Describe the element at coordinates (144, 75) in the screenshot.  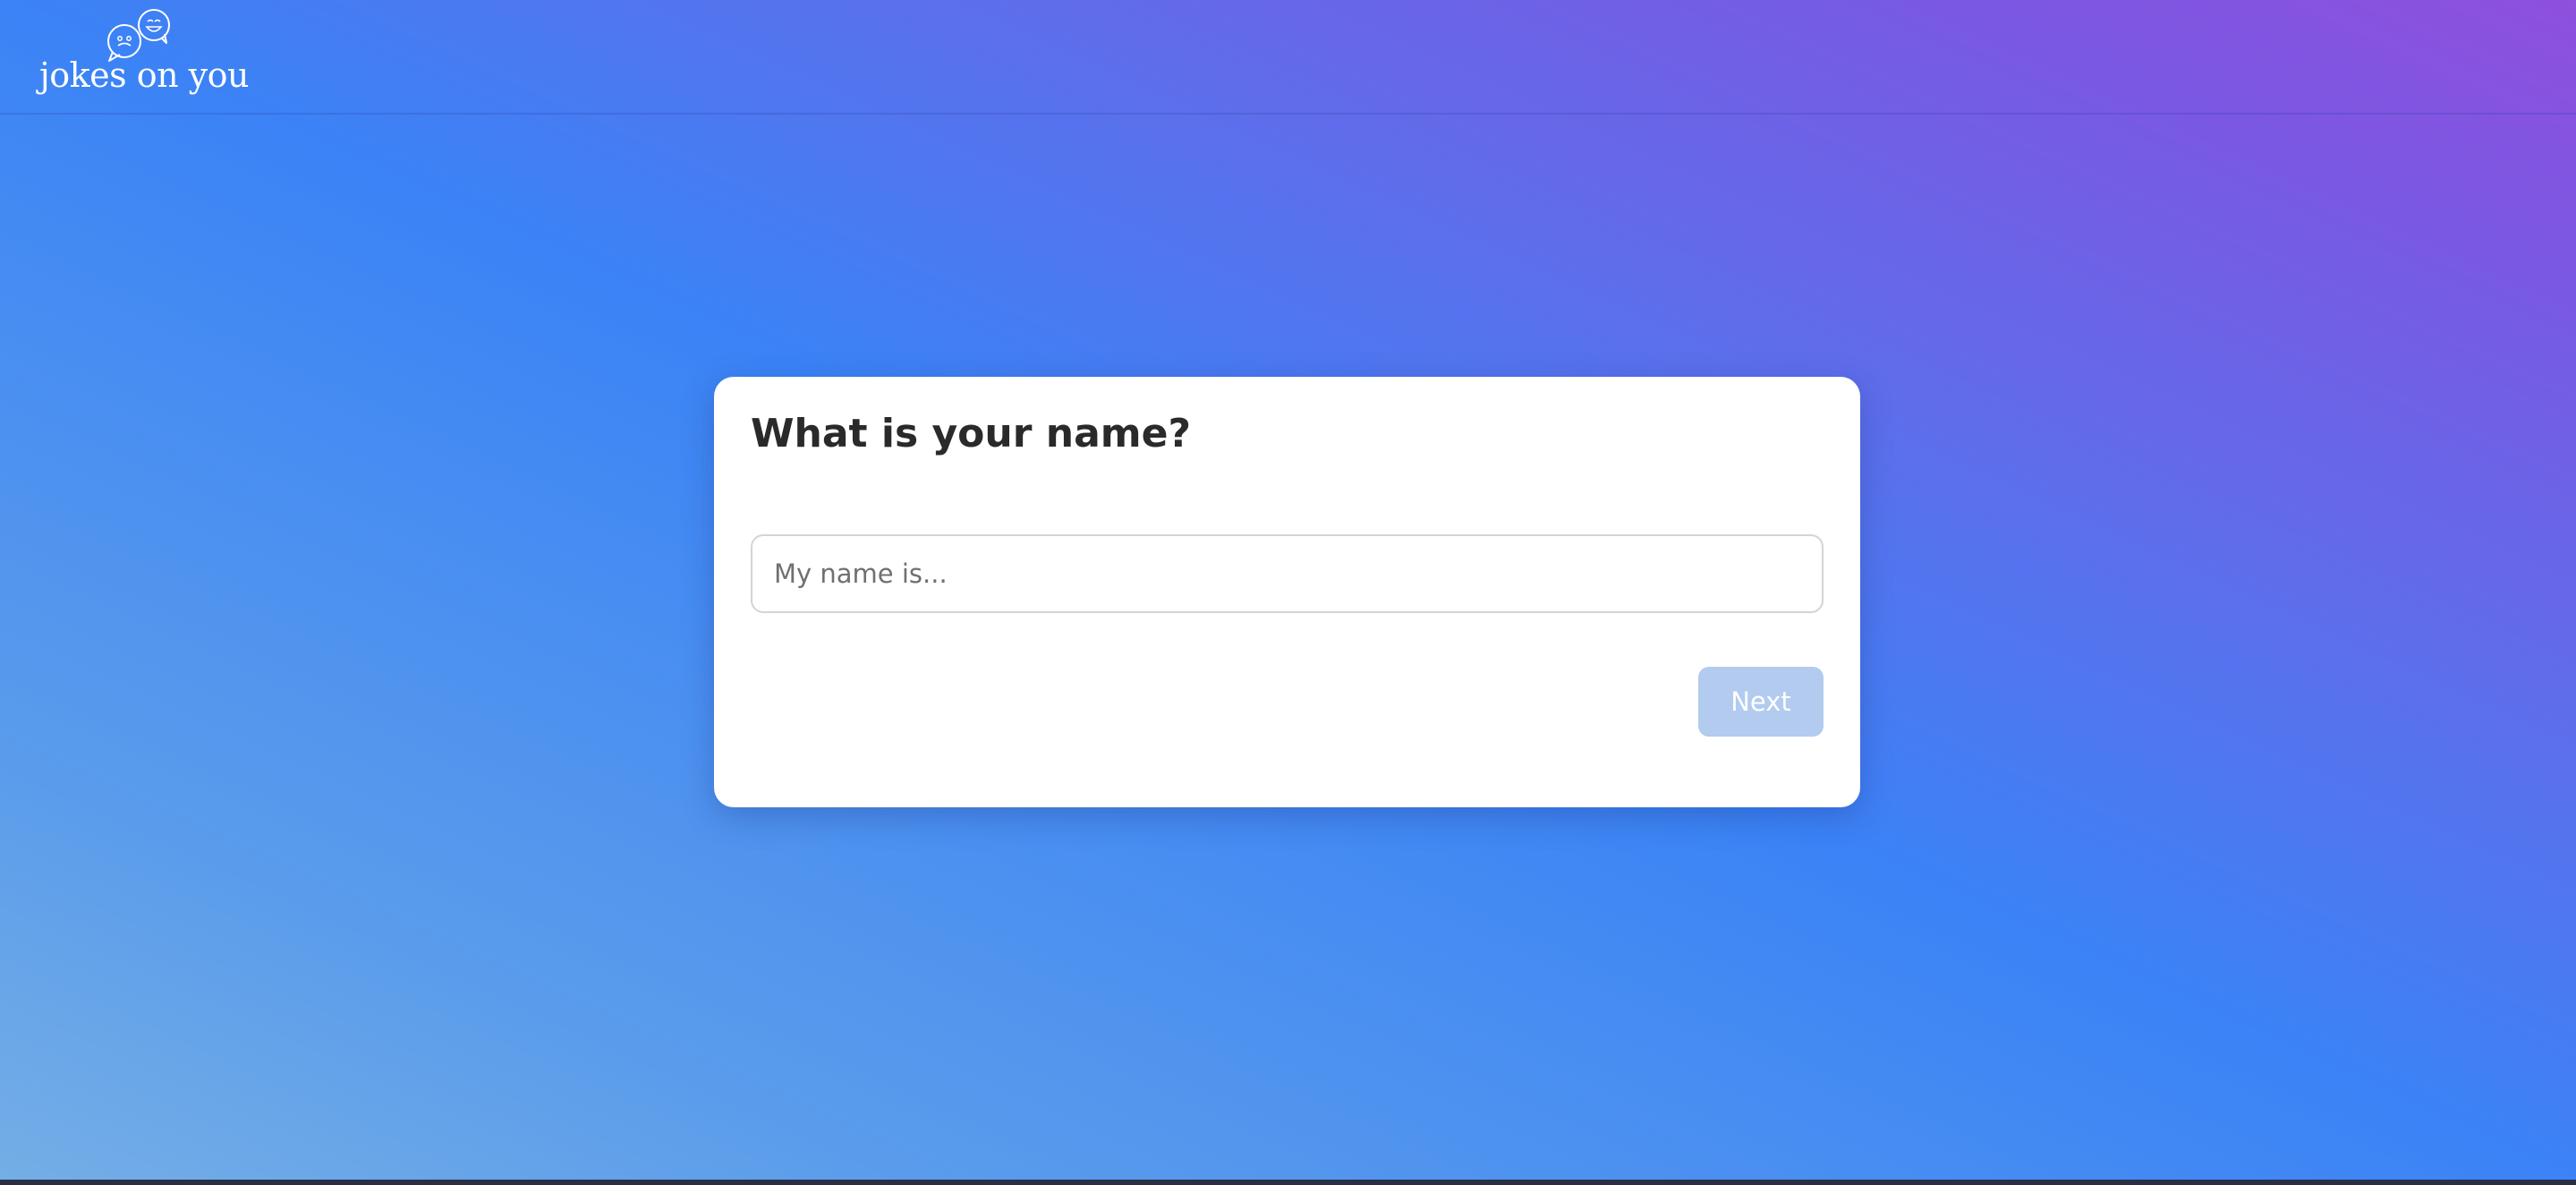
I see `logo-text: jokes on you` at that location.